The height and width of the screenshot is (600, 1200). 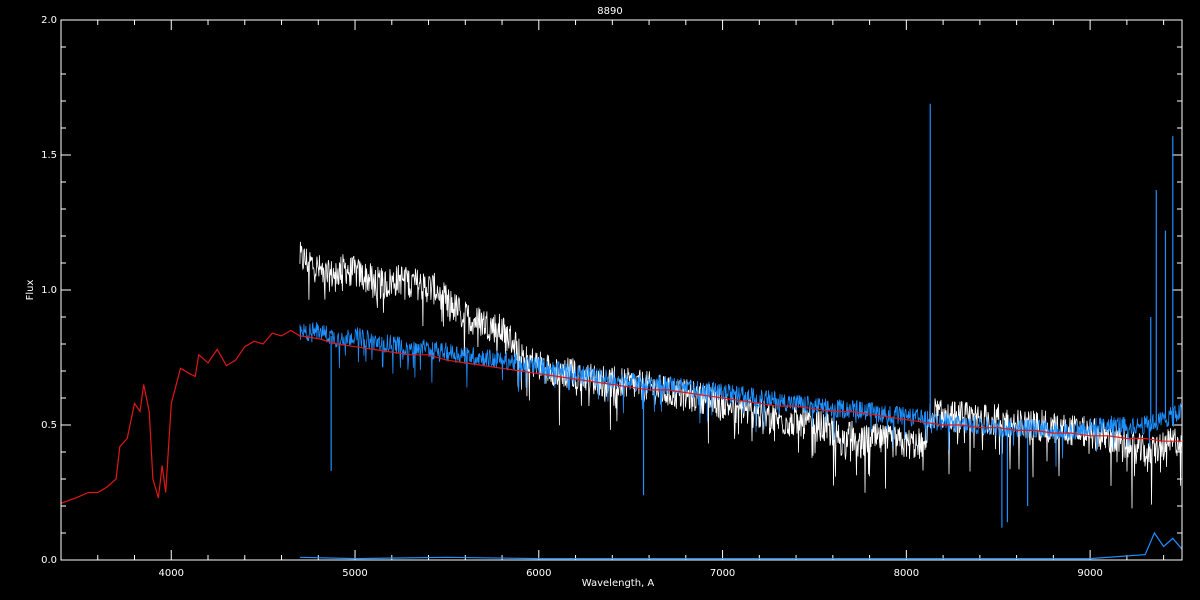 I want to click on y-tick-label: 2.0, so click(x=49, y=20).